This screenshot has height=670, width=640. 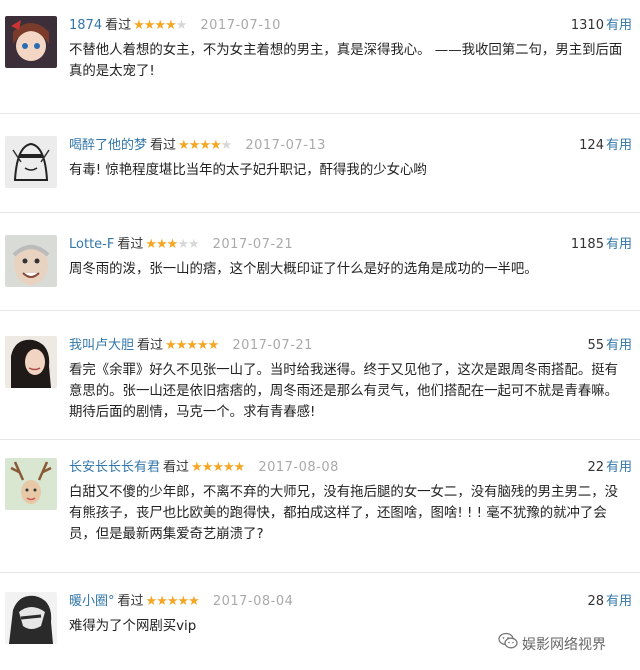 What do you see at coordinates (595, 345) in the screenshot?
I see `votes-count: 55` at bounding box center [595, 345].